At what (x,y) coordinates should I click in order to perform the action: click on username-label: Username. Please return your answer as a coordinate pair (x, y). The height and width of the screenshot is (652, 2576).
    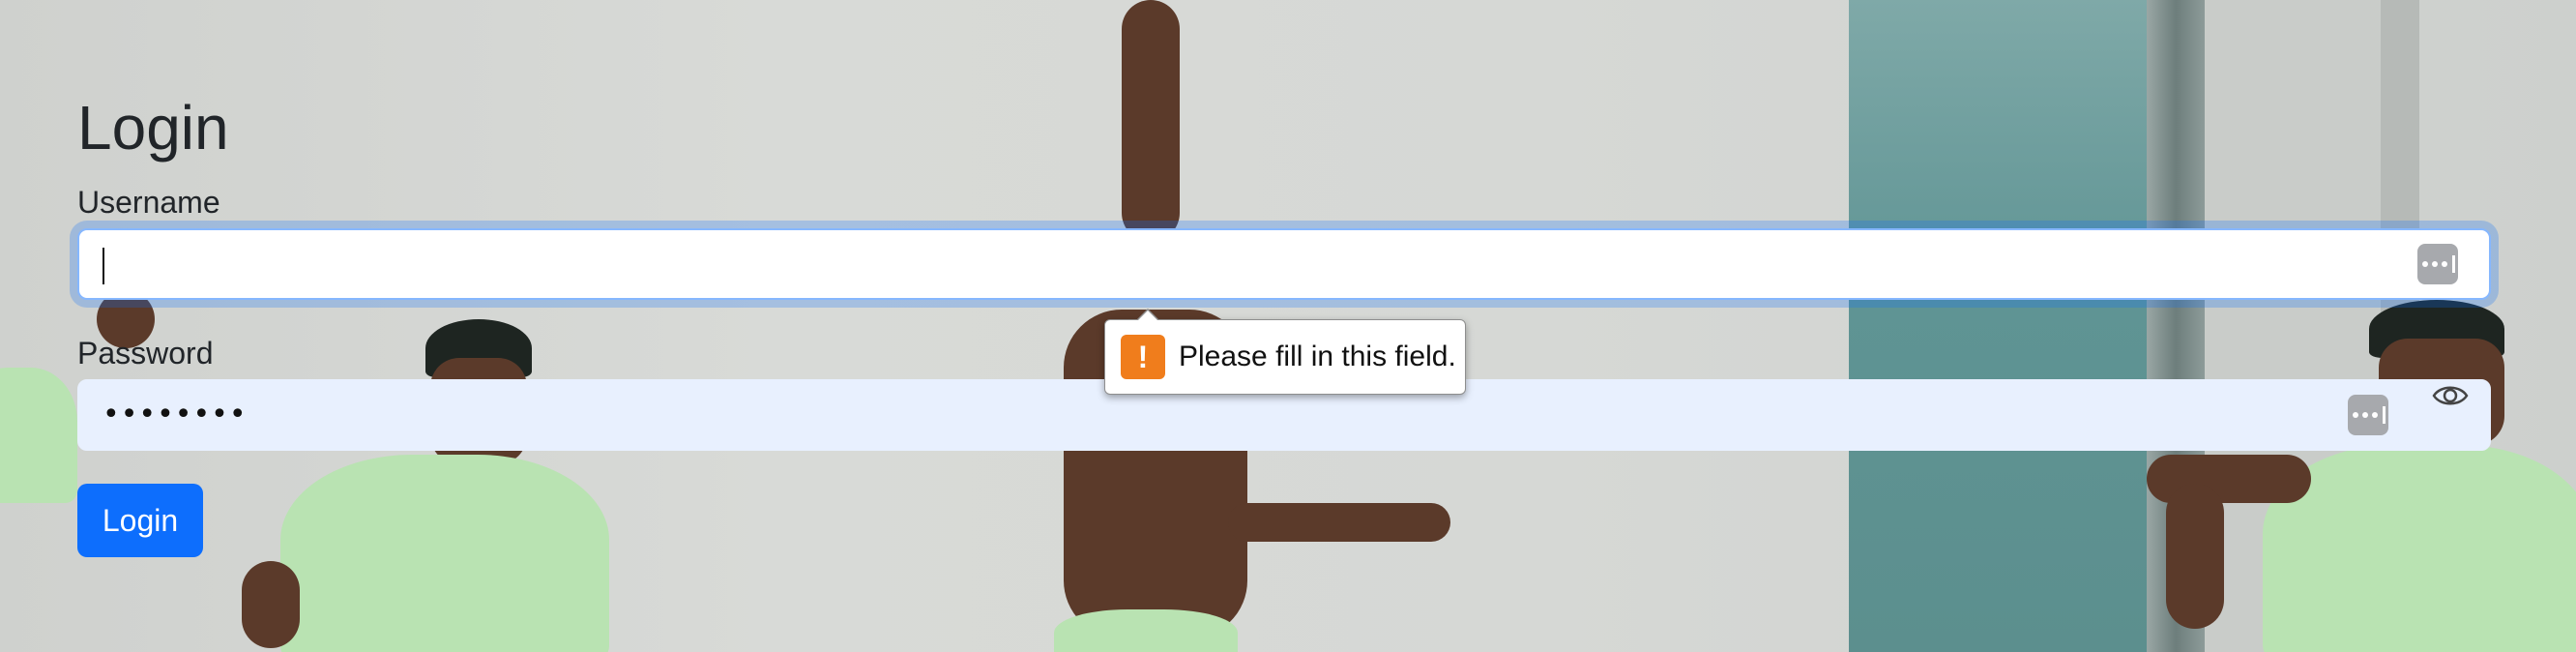
    Looking at the image, I should click on (148, 202).